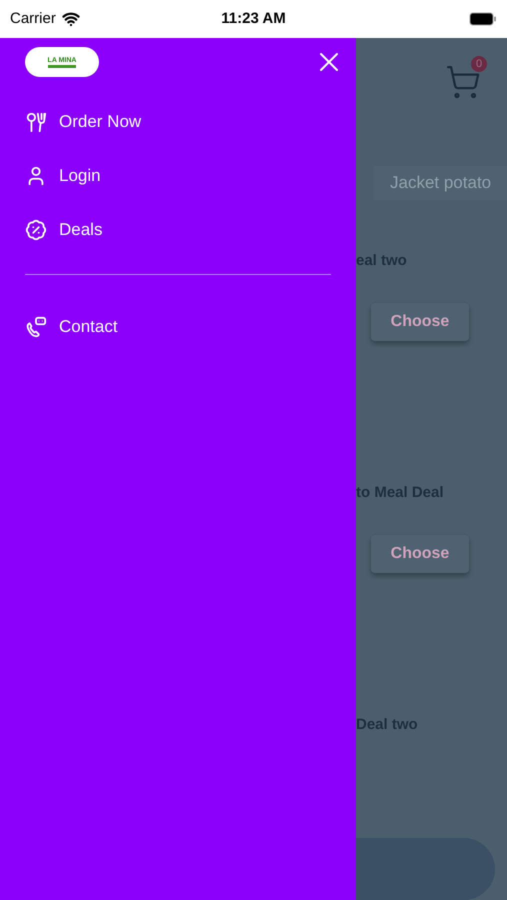  What do you see at coordinates (178, 230) in the screenshot?
I see `menu-item: Deals` at bounding box center [178, 230].